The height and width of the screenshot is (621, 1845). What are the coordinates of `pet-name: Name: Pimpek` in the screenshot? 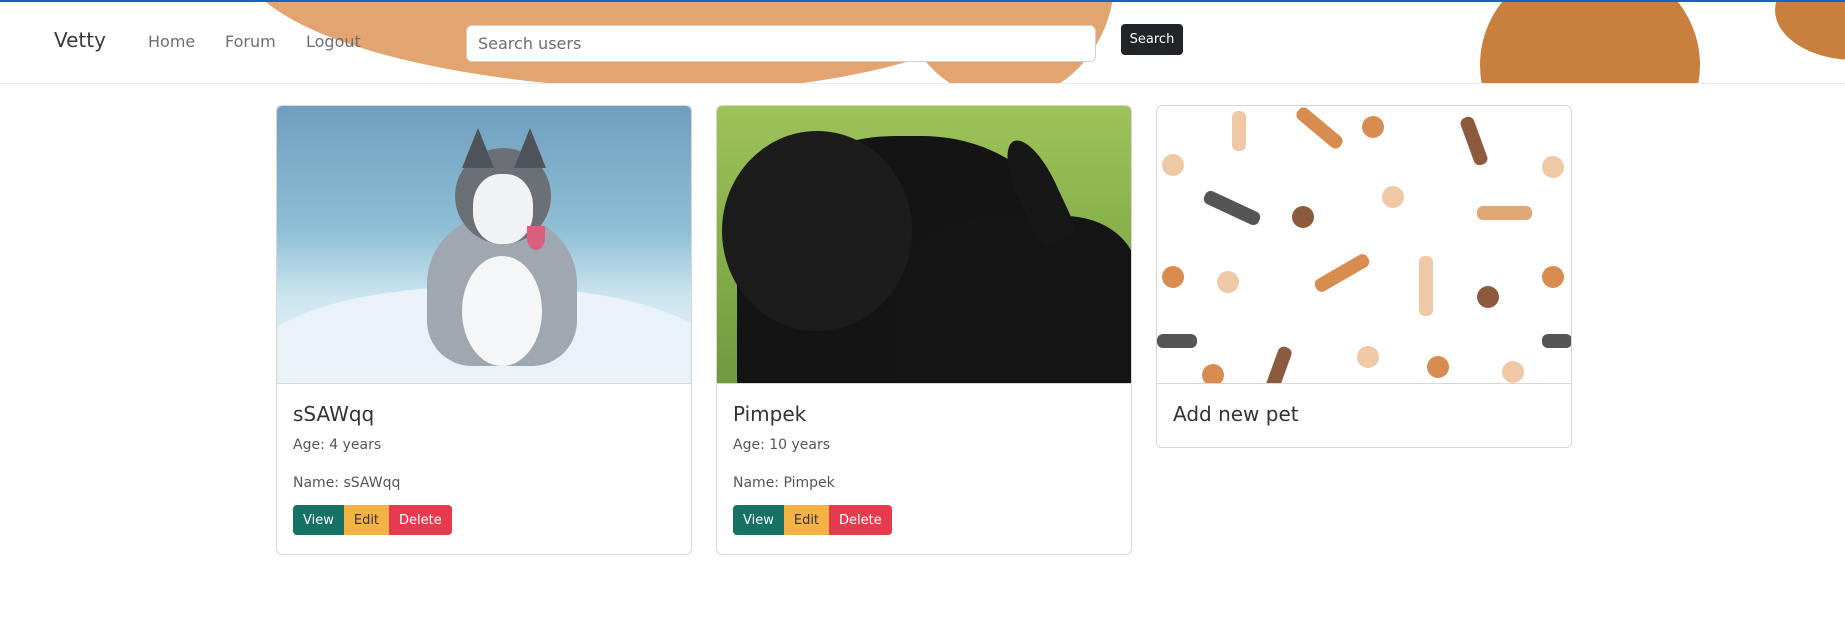 It's located at (784, 483).